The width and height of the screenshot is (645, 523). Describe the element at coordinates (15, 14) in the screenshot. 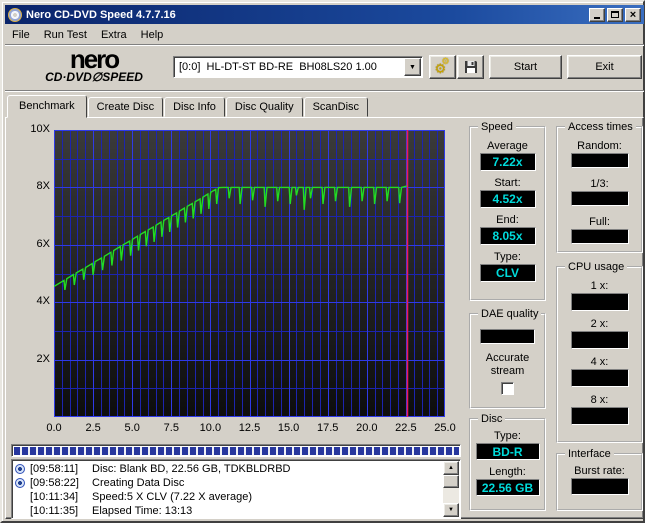

I see `app-icon` at that location.